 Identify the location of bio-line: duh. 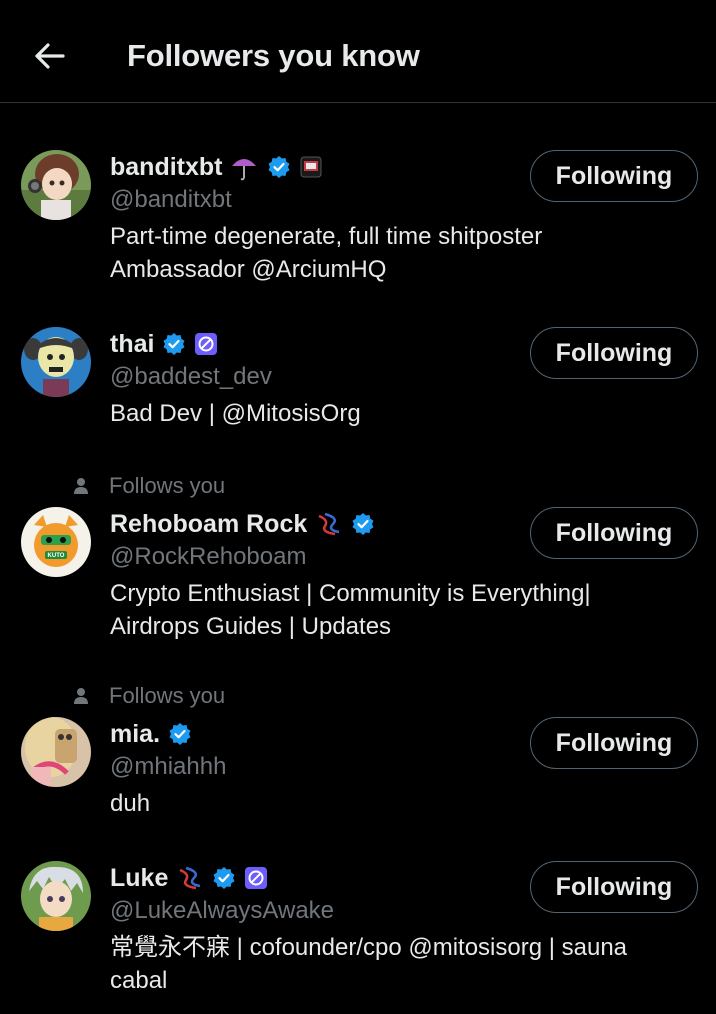
(130, 803).